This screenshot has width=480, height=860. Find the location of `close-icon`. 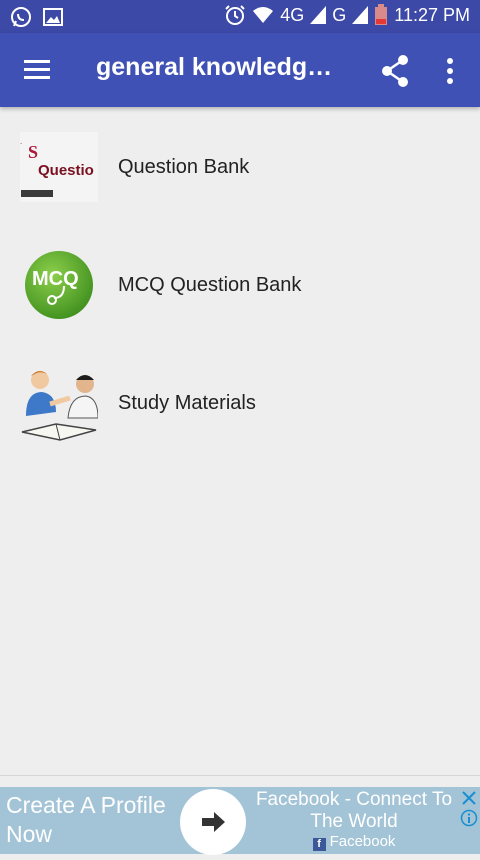

close-icon is located at coordinates (469, 798).